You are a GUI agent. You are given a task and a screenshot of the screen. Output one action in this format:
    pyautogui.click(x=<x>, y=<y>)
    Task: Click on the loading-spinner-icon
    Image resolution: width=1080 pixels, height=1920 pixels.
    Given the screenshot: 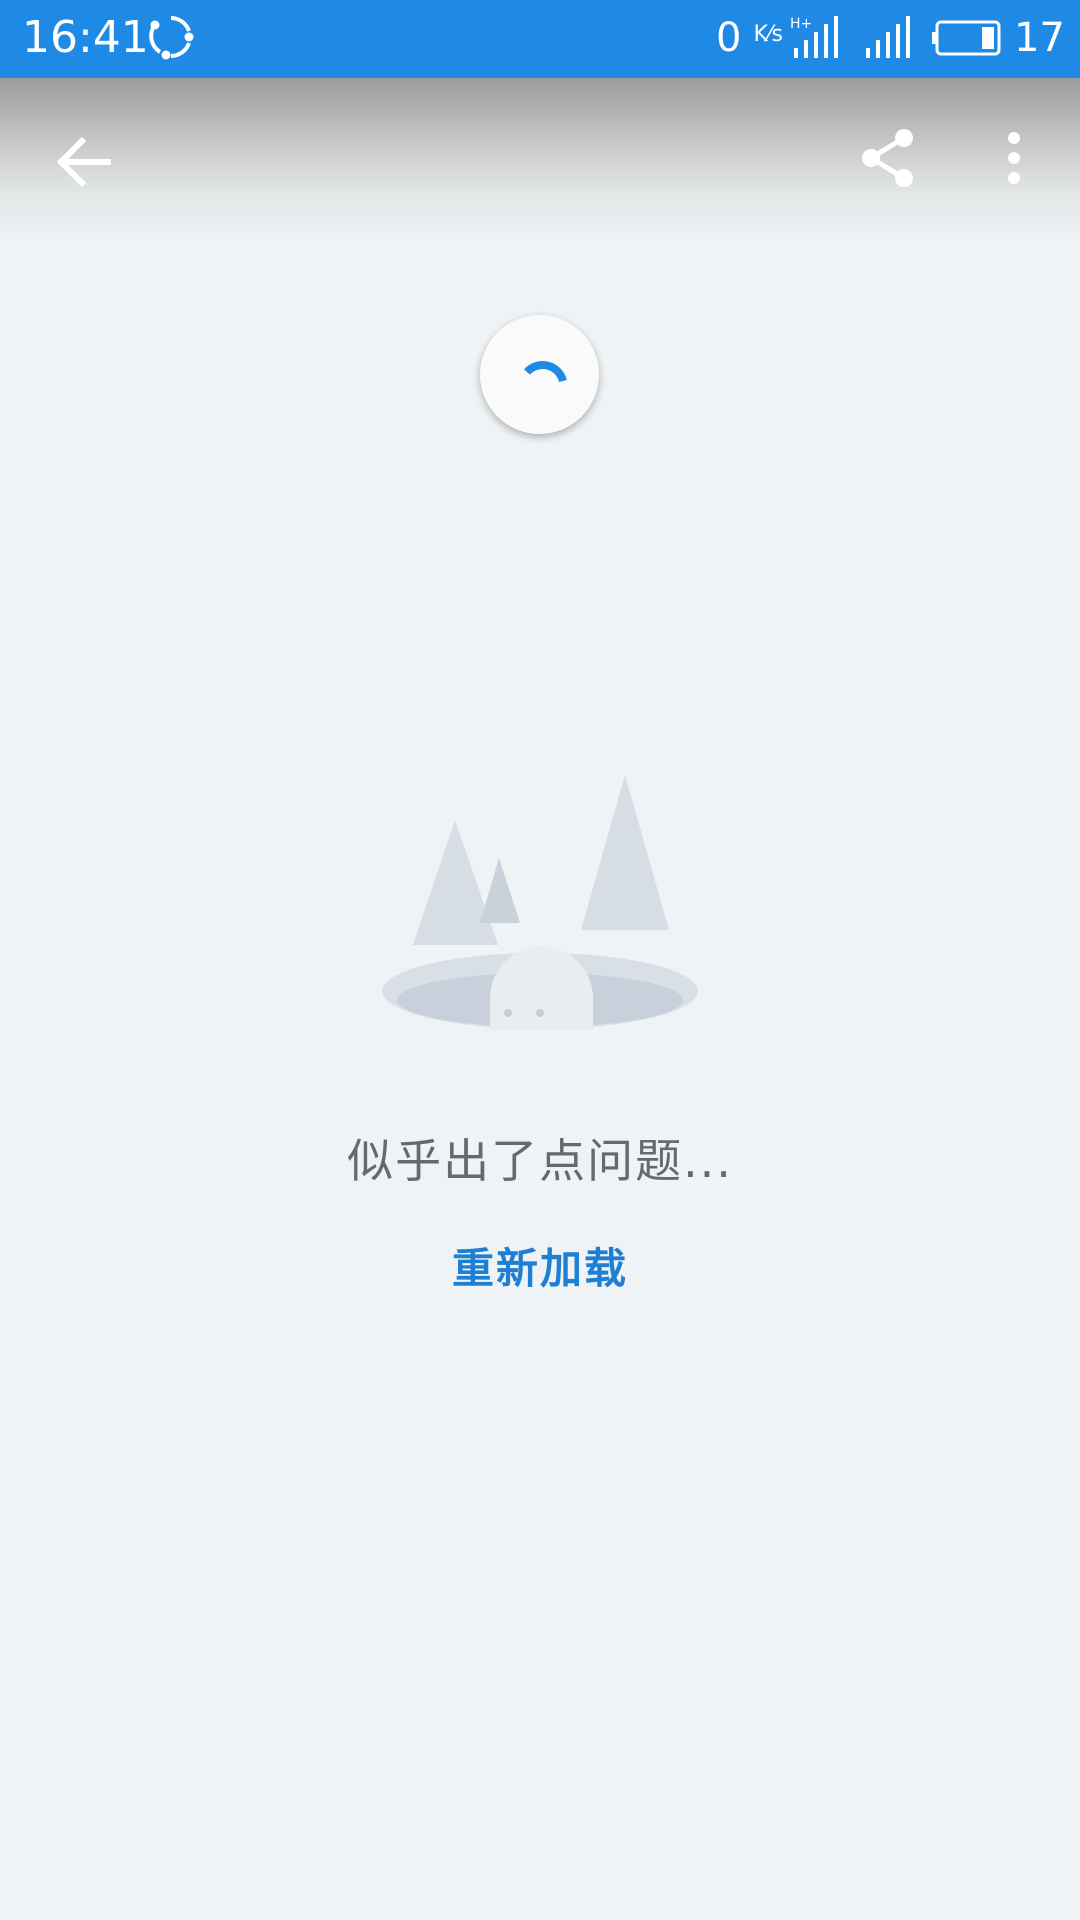 What is the action you would take?
    pyautogui.click(x=545, y=372)
    